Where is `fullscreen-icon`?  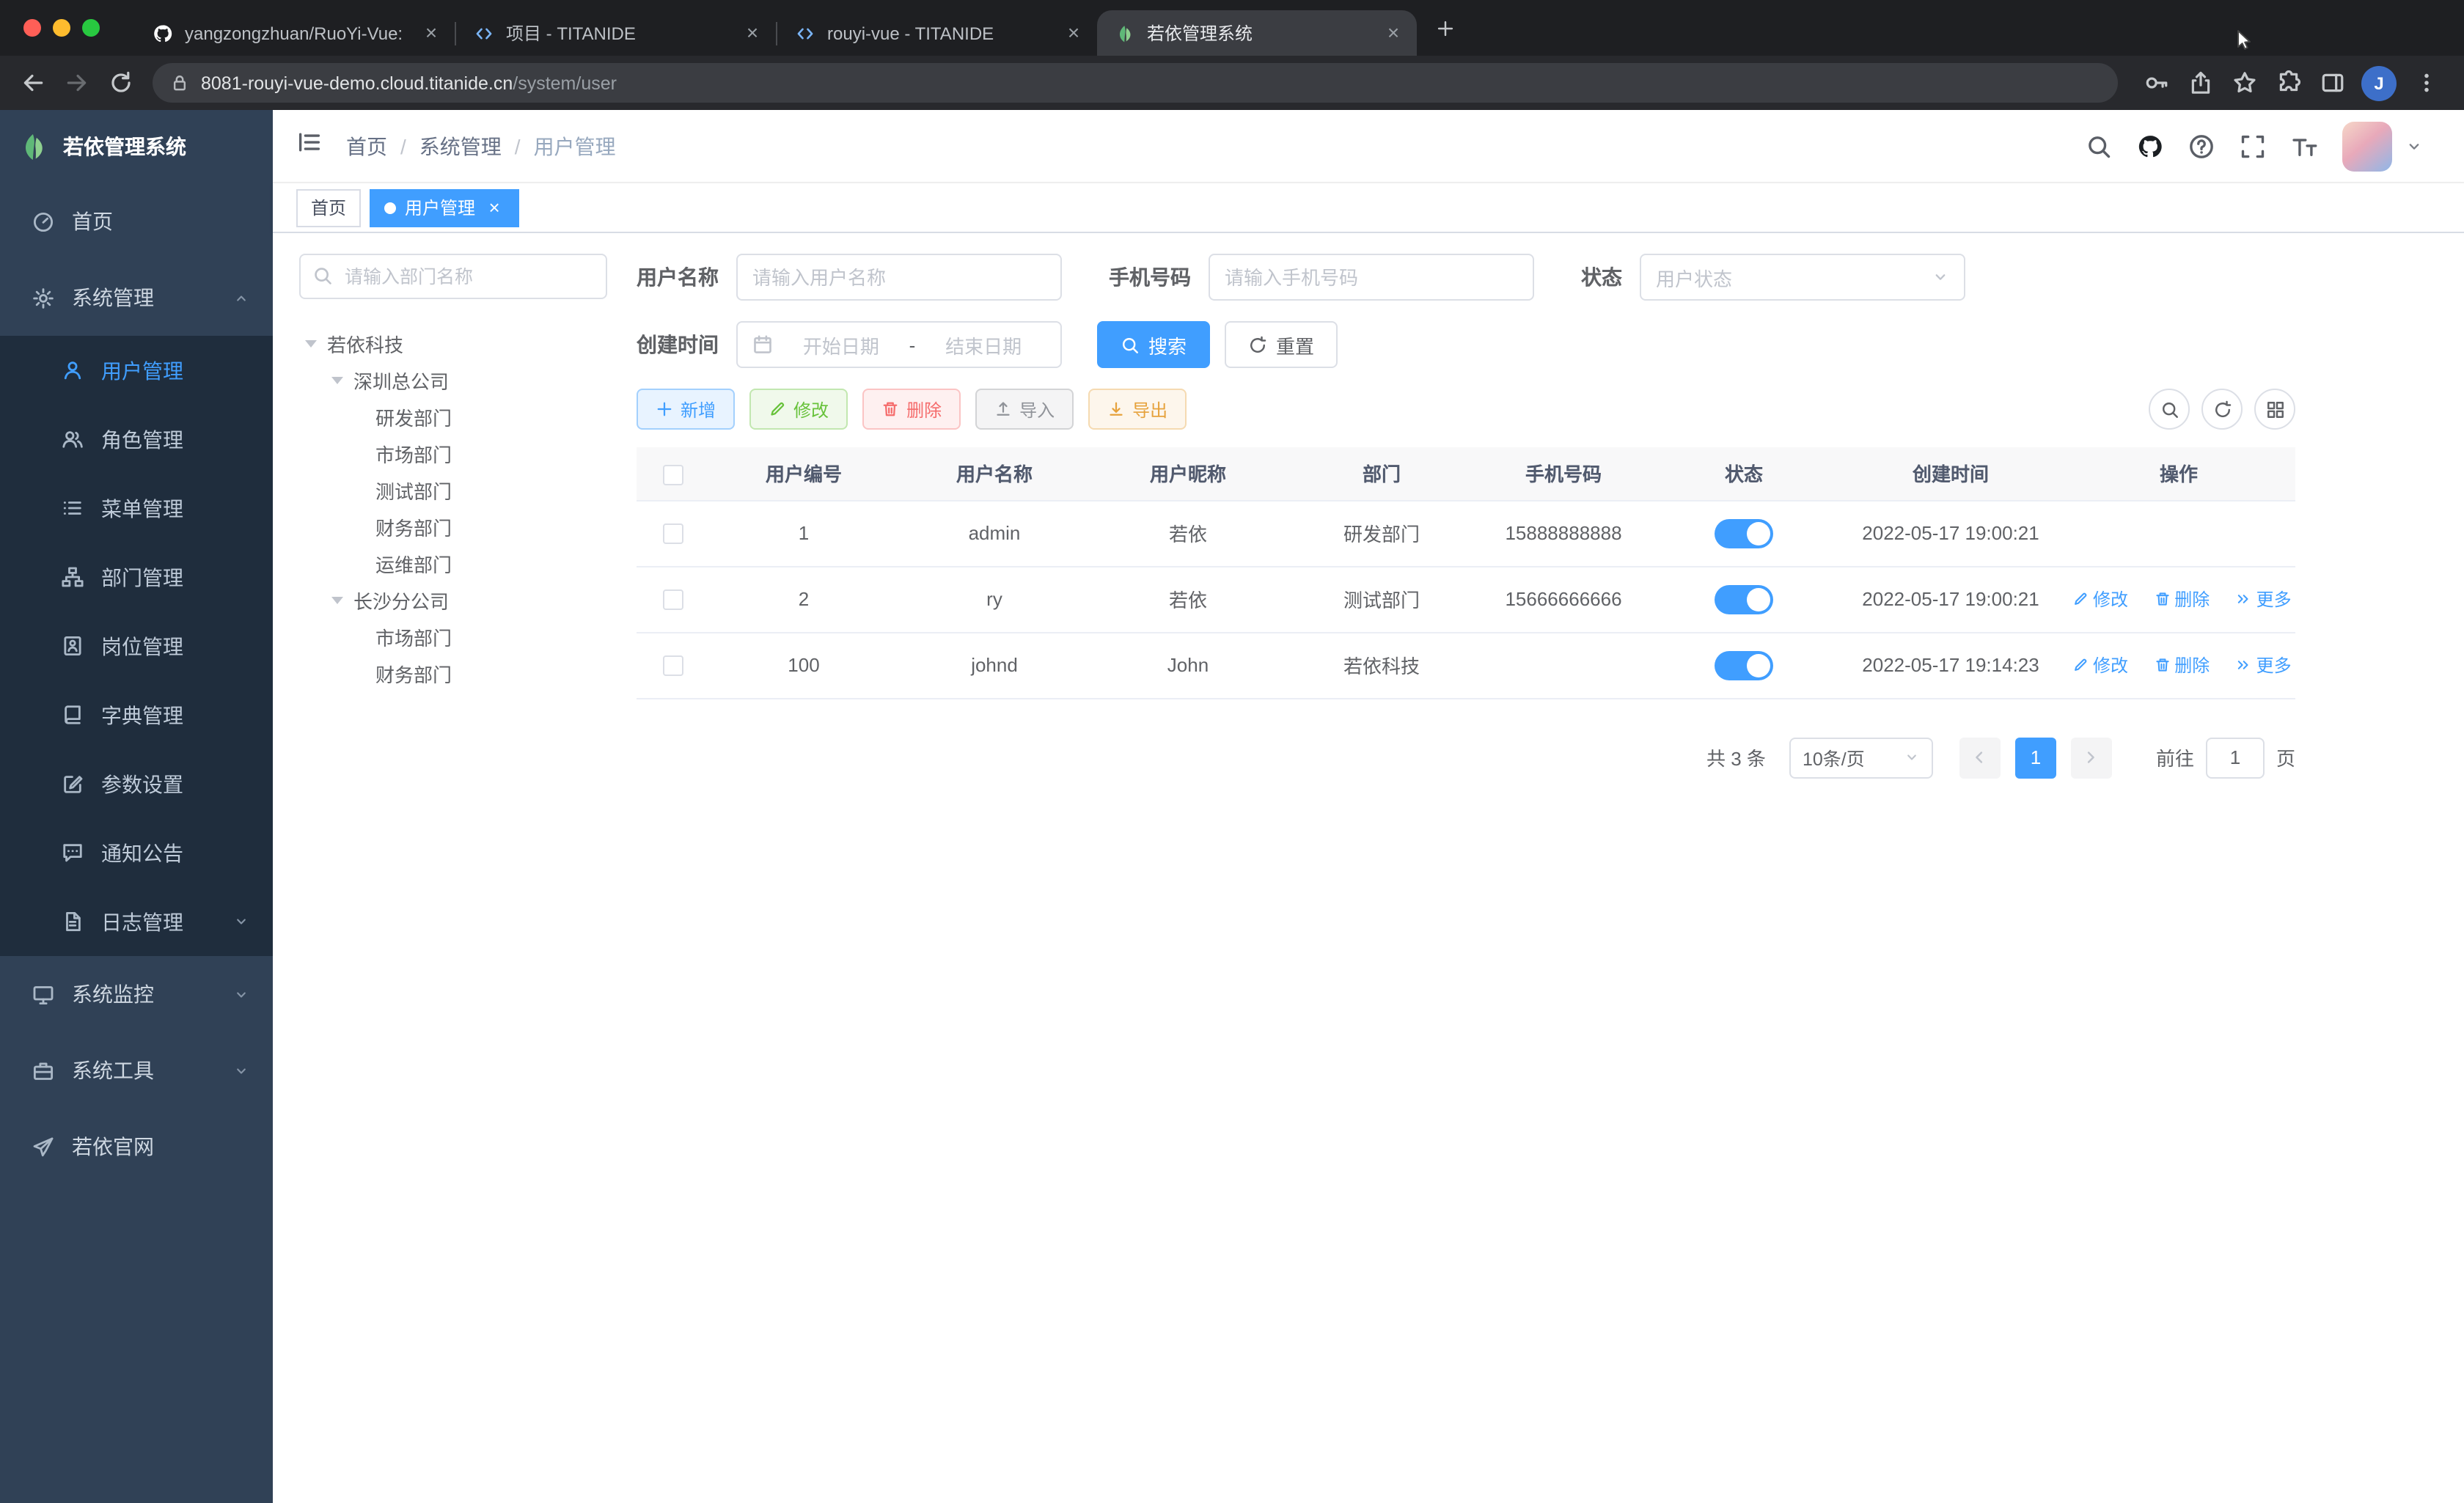
fullscreen-icon is located at coordinates (2253, 146).